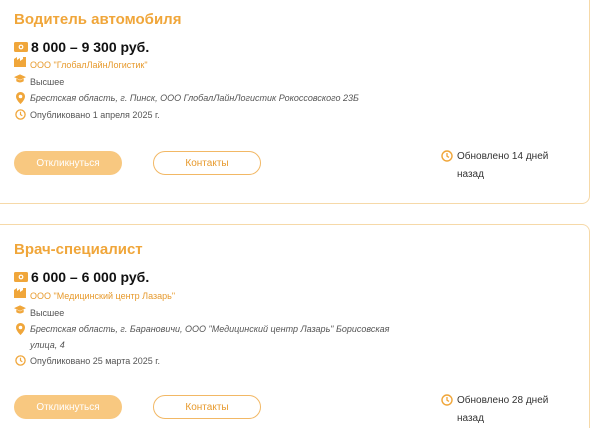 Image resolution: width=590 pixels, height=428 pixels. Describe the element at coordinates (90, 47) in the screenshot. I see `salary-text: 8 000 – 9 300 руб.` at that location.